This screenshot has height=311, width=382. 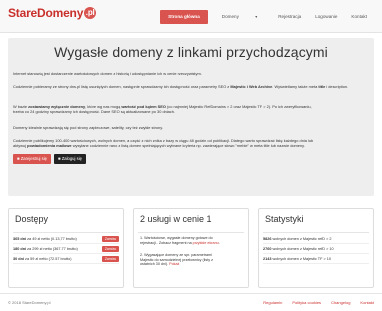 What do you see at coordinates (301, 258) in the screenshot?
I see `stat-label: wolnych domen z Majestic TF > 10` at bounding box center [301, 258].